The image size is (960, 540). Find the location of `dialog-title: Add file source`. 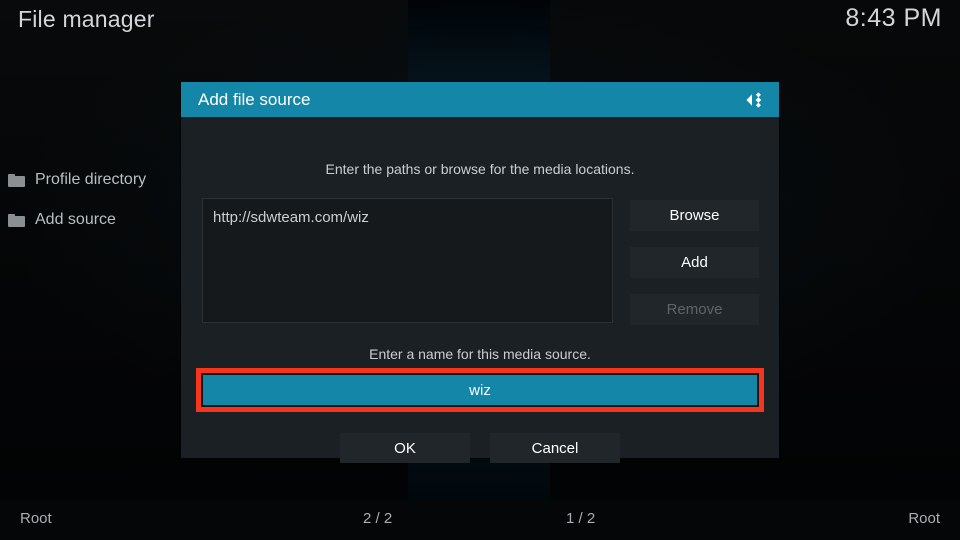

dialog-title: Add file source is located at coordinates (254, 99).